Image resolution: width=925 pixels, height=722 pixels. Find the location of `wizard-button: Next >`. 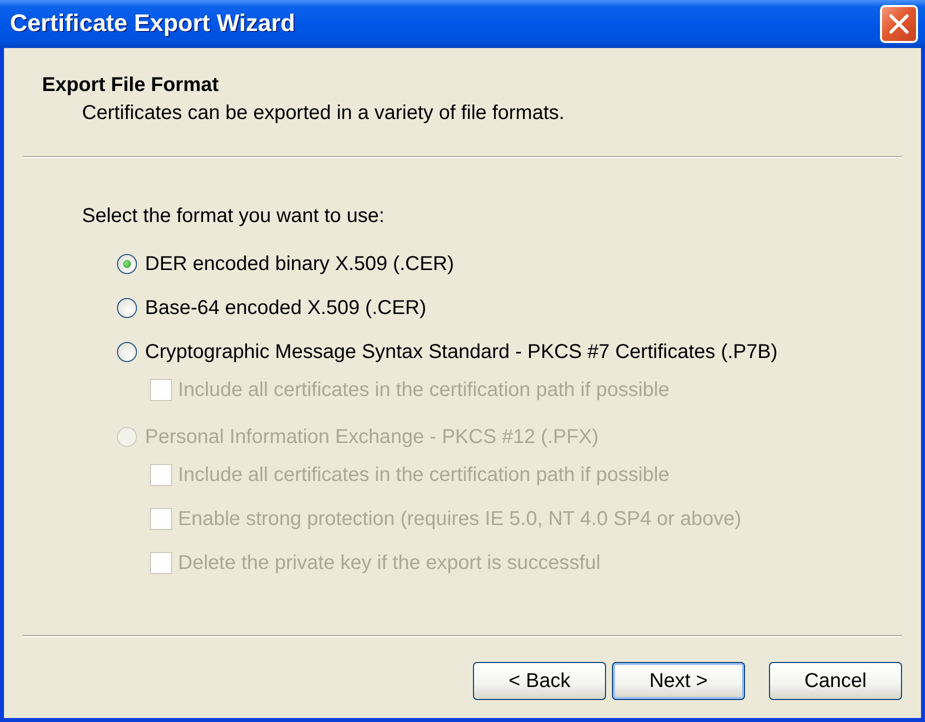

wizard-button: Next > is located at coordinates (678, 681).